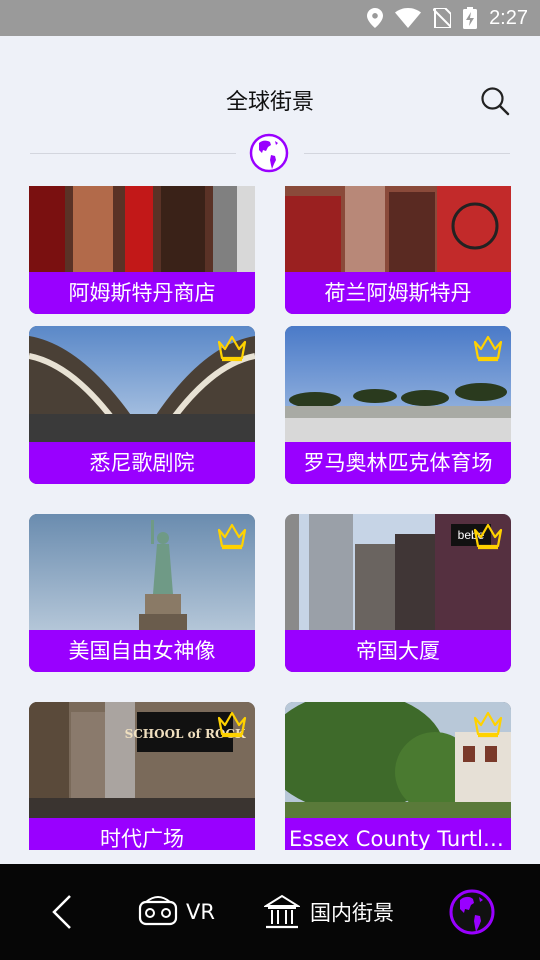 The image size is (540, 960). I want to click on location-label: 时代广场, so click(142, 834).